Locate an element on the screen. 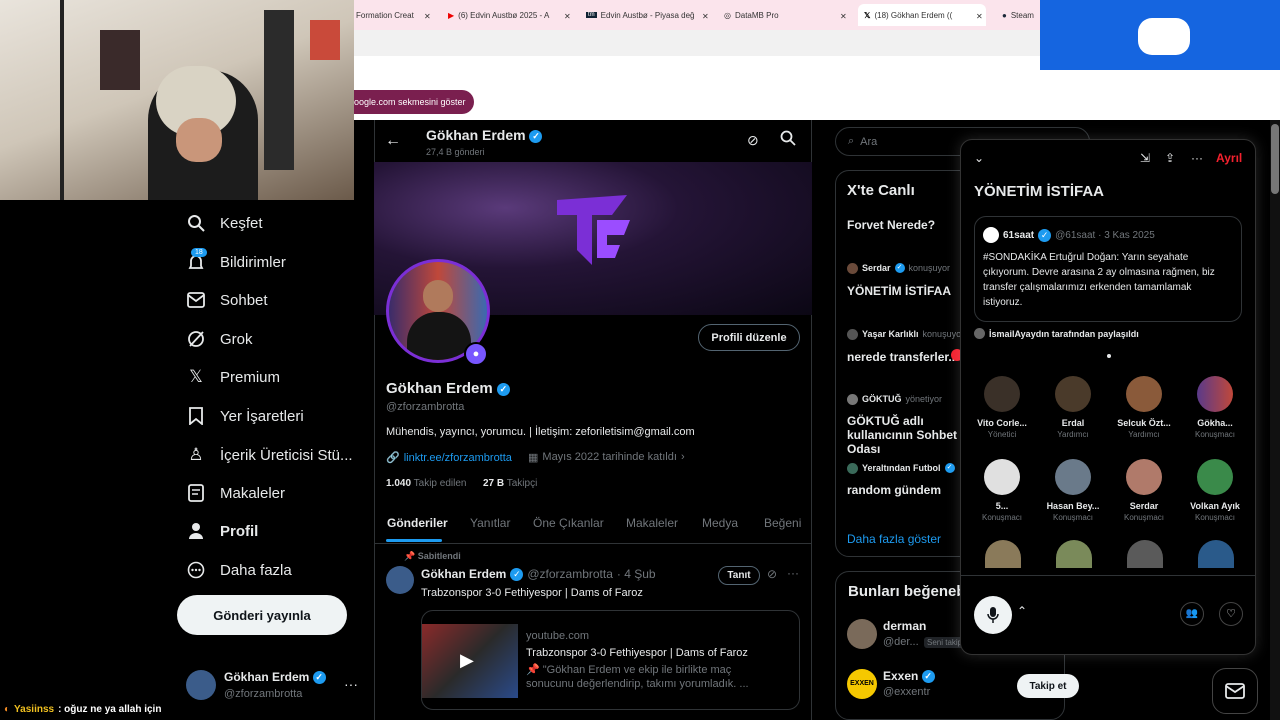 The image size is (1280, 720). live-item-title: random gündem is located at coordinates (894, 490).